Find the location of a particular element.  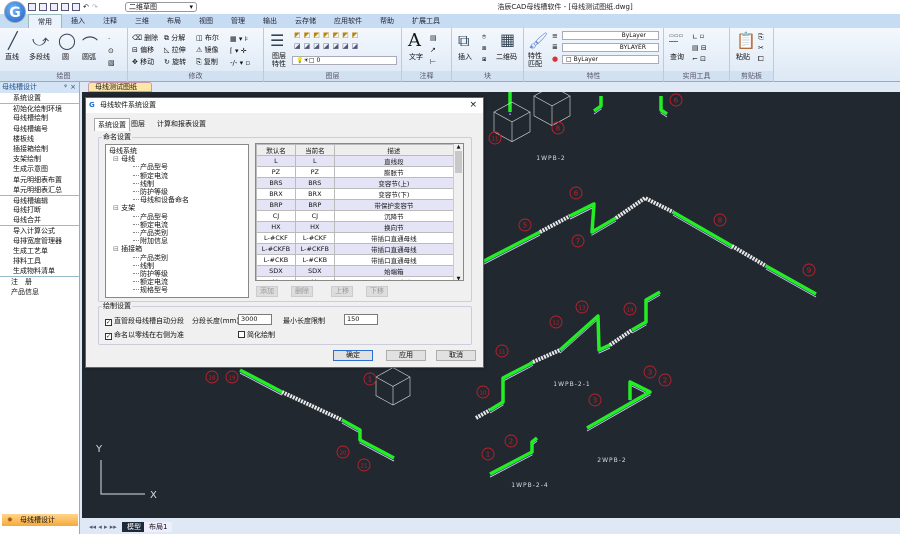

layer-tools-icon: ◩◩◩◩◩◩◩ is located at coordinates (327, 35).